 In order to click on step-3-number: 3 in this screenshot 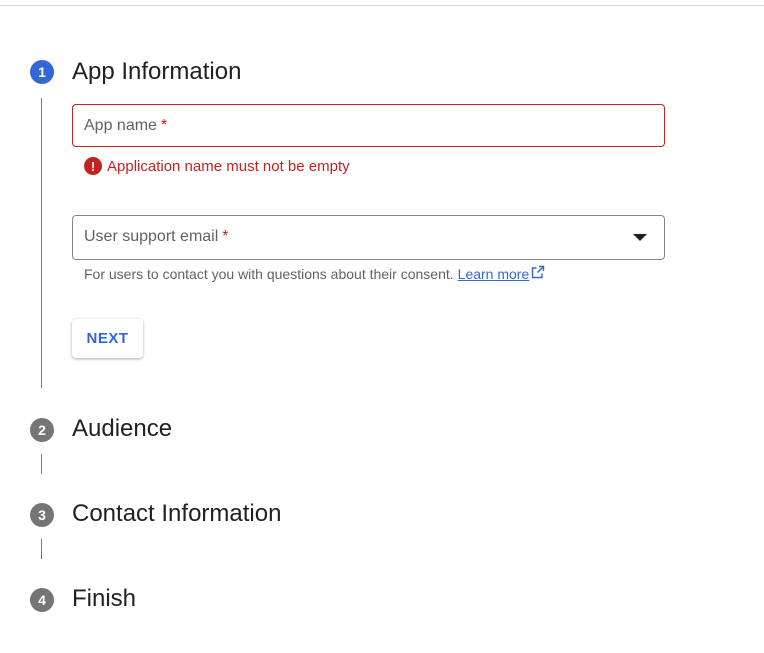, I will do `click(42, 515)`.